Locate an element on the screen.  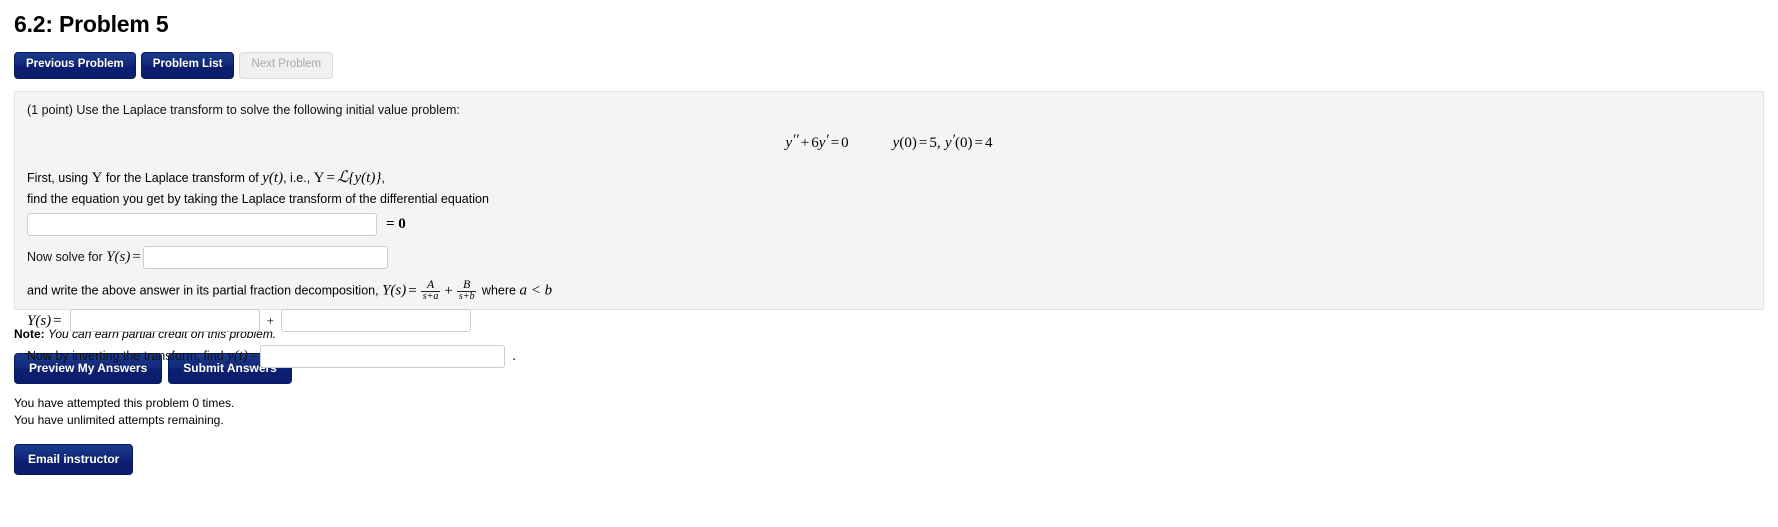
first-line-equals: = is located at coordinates (330, 177).